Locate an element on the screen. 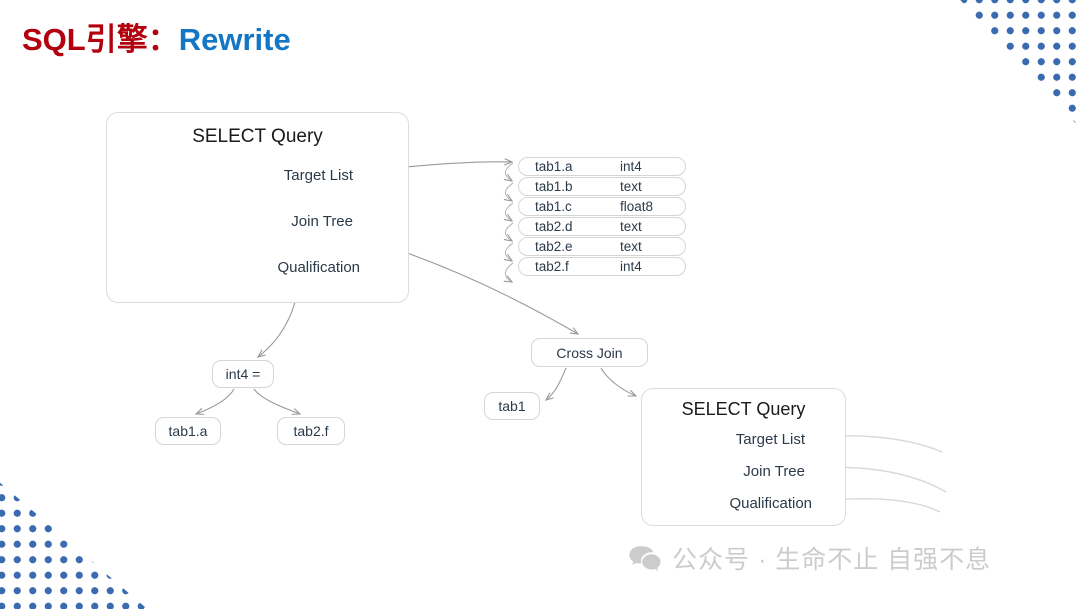 Image resolution: width=1080 pixels, height=609 pixels. target-list-item: tab2.f int4 is located at coordinates (602, 266).